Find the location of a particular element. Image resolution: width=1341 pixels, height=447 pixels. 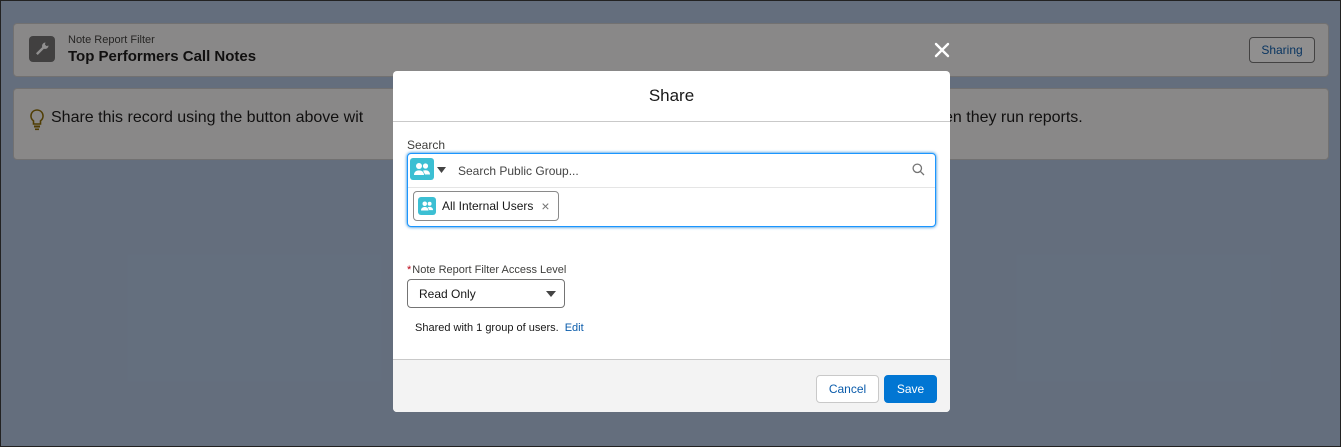

access-level-value: Read Only is located at coordinates (447, 294).